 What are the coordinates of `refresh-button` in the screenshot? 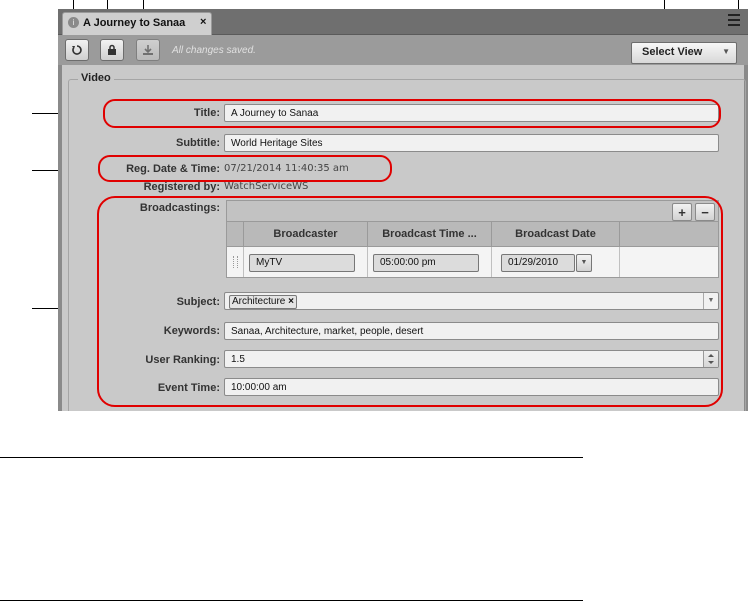 It's located at (77, 50).